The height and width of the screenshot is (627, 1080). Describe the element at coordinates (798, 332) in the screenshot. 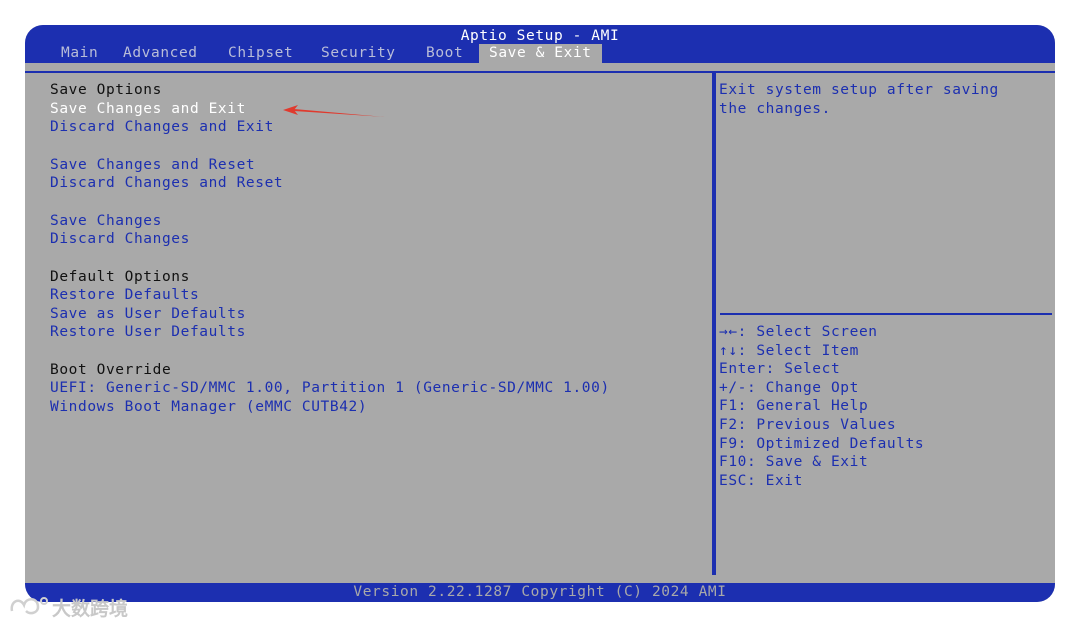

I see `key-hint-select-screen: →←: Select Screen` at that location.